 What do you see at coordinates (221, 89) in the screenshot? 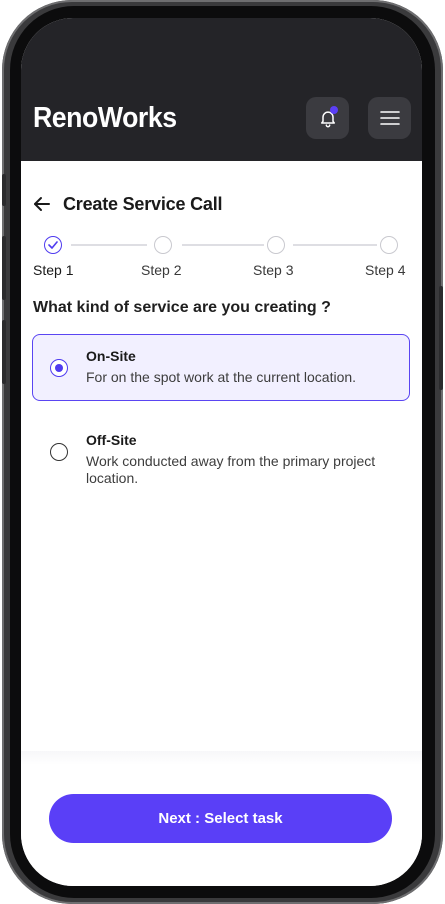
I see `app-header: RenoWorks` at bounding box center [221, 89].